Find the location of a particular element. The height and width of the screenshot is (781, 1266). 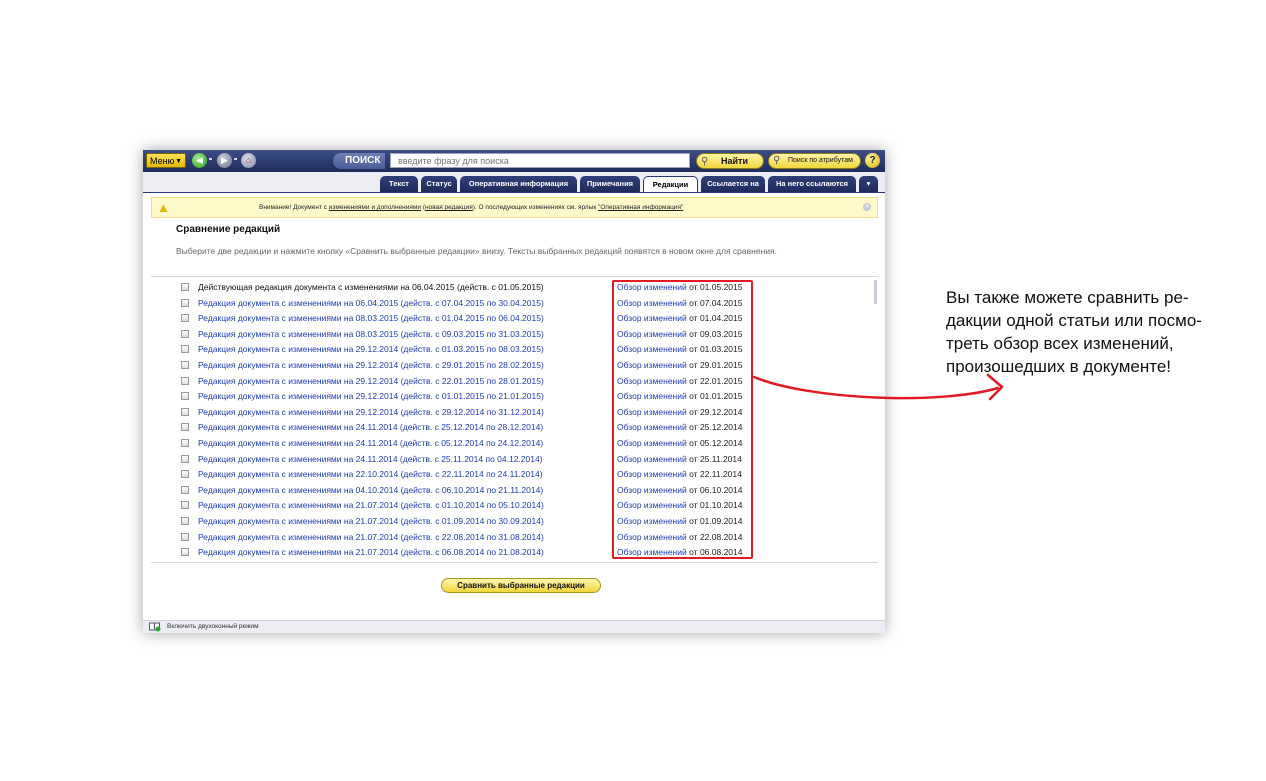

callout-arrow is located at coordinates (878, 387).